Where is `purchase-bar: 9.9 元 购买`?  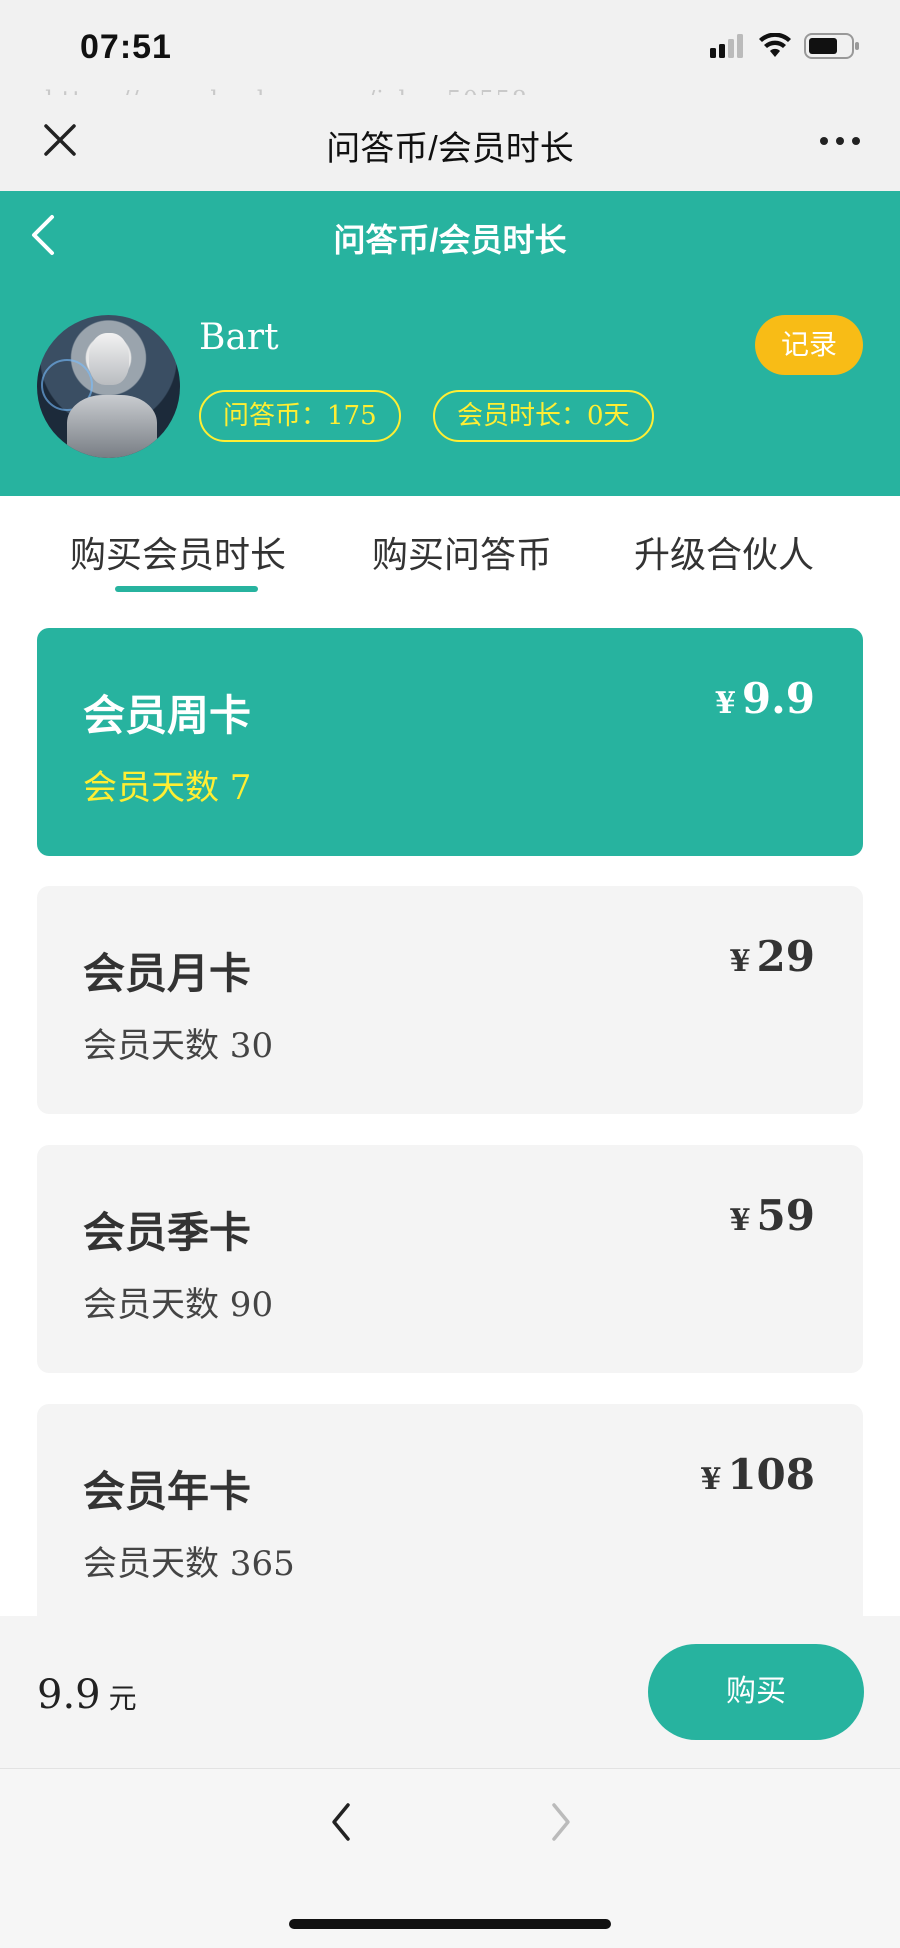 purchase-bar: 9.9 元 购买 is located at coordinates (450, 1692).